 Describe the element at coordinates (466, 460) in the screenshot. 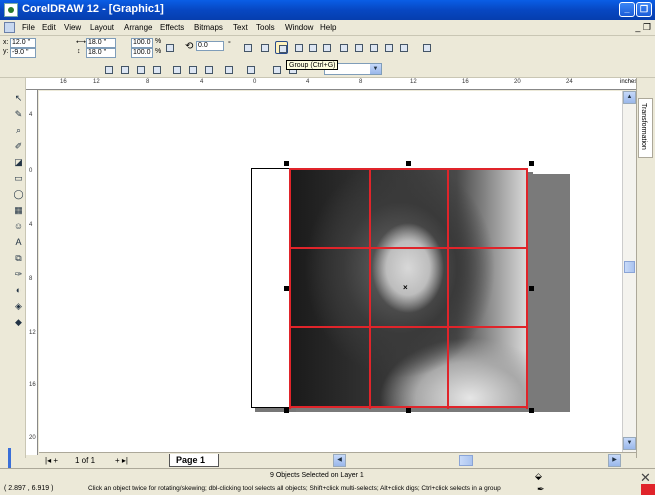

I see `h-scroll-thumb` at that location.